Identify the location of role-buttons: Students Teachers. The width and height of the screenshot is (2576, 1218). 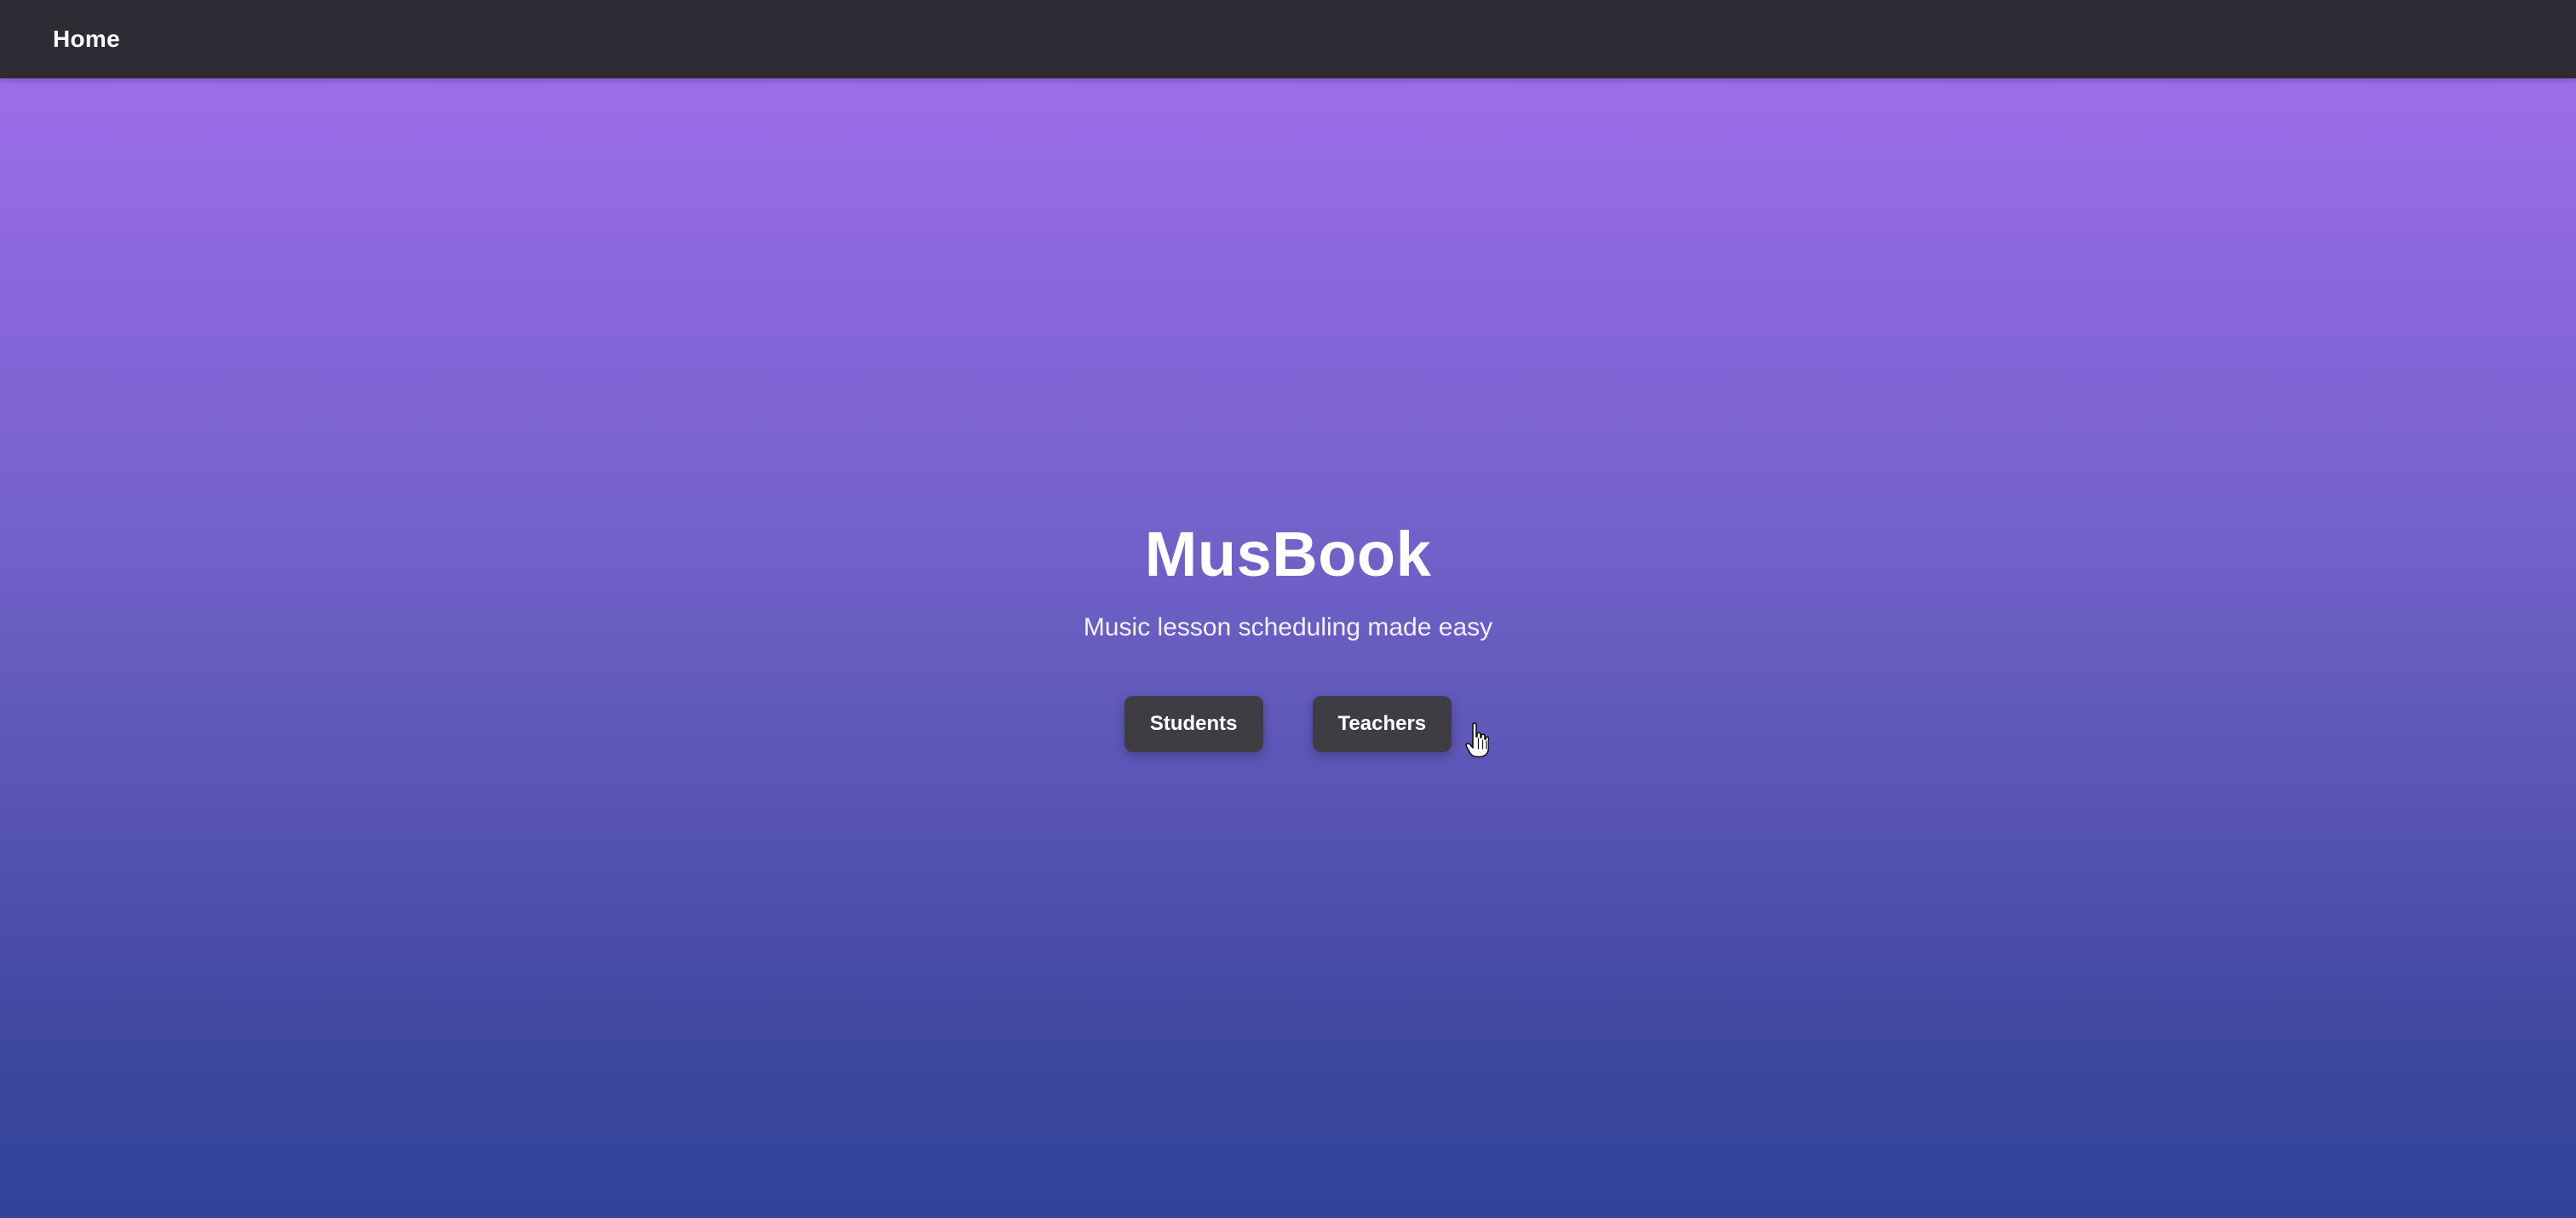
(1288, 724).